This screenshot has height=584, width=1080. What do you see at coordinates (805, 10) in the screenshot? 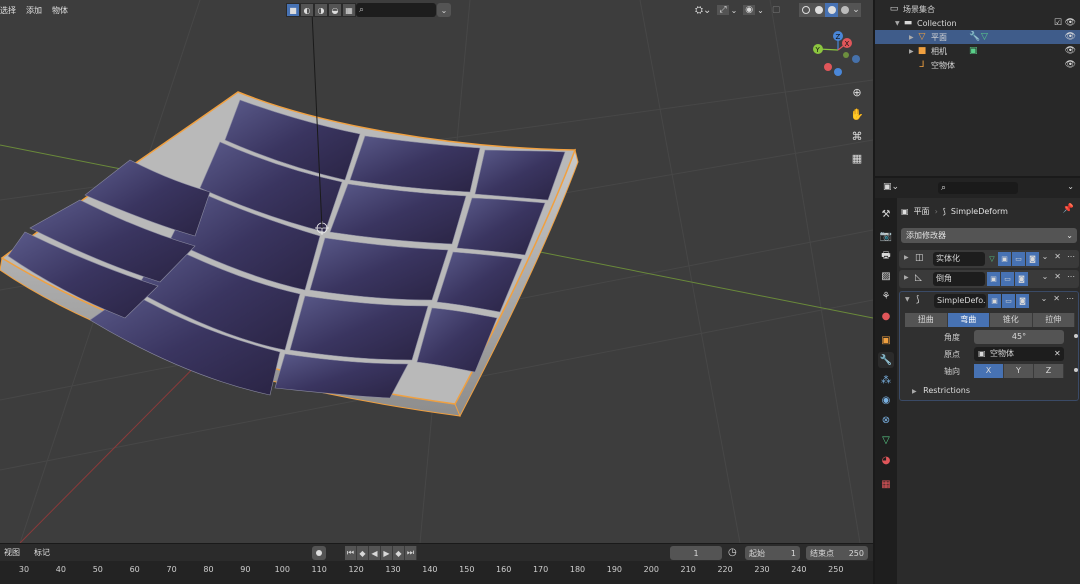
I see `wireframe-shading-icon` at bounding box center [805, 10].